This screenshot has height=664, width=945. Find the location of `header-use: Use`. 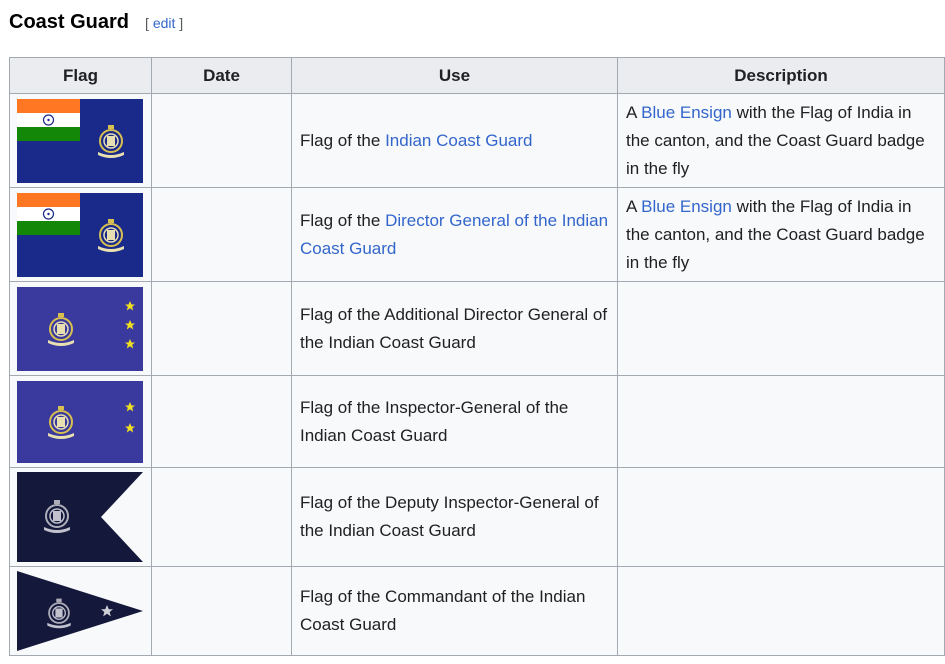

header-use: Use is located at coordinates (454, 75).